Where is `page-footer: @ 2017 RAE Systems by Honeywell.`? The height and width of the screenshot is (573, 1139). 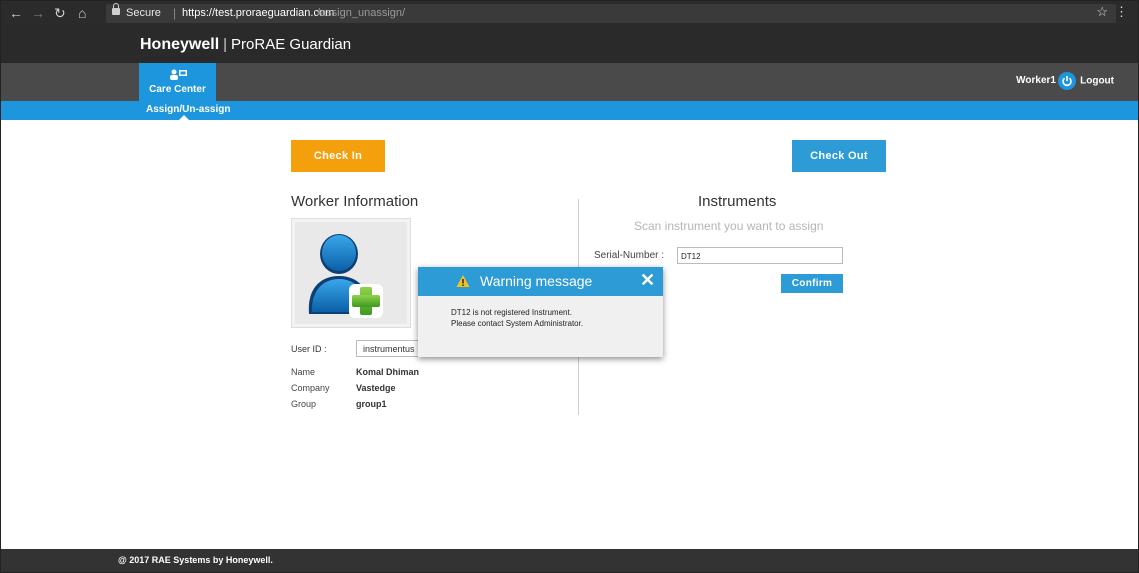 page-footer: @ 2017 RAE Systems by Honeywell. is located at coordinates (569, 560).